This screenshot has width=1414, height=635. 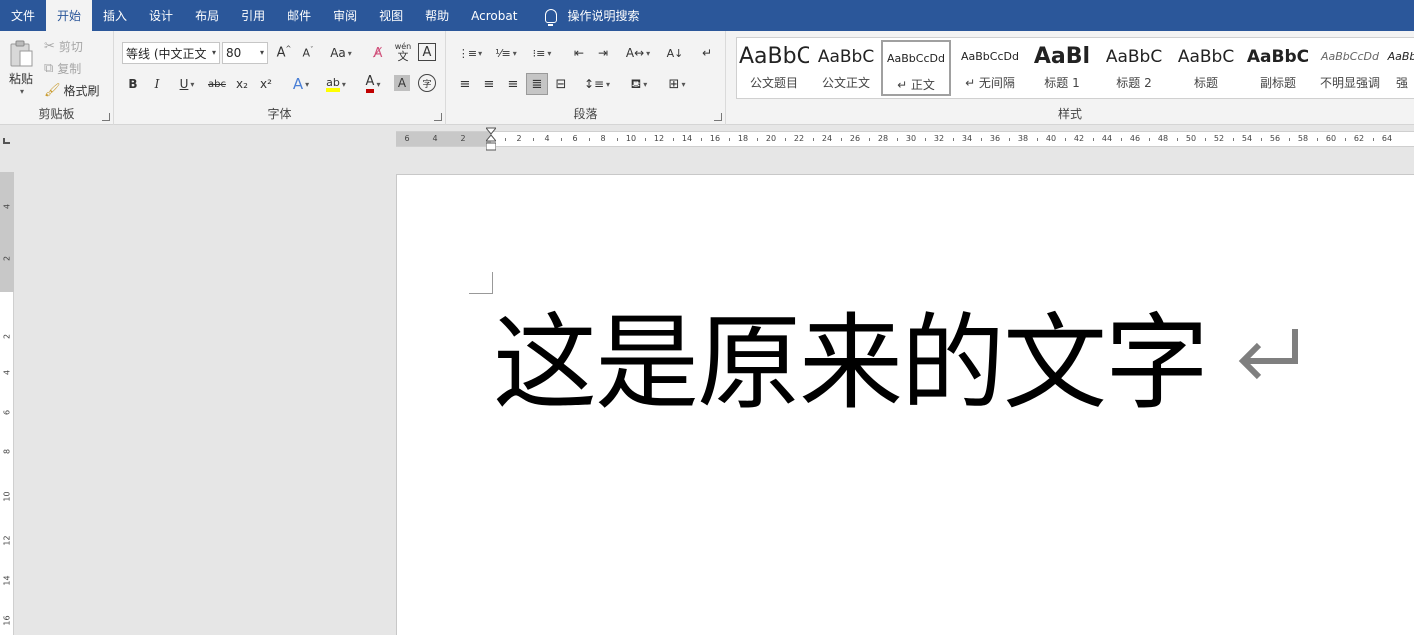 I want to click on ruler-tick-label: 2, so click(x=7, y=258).